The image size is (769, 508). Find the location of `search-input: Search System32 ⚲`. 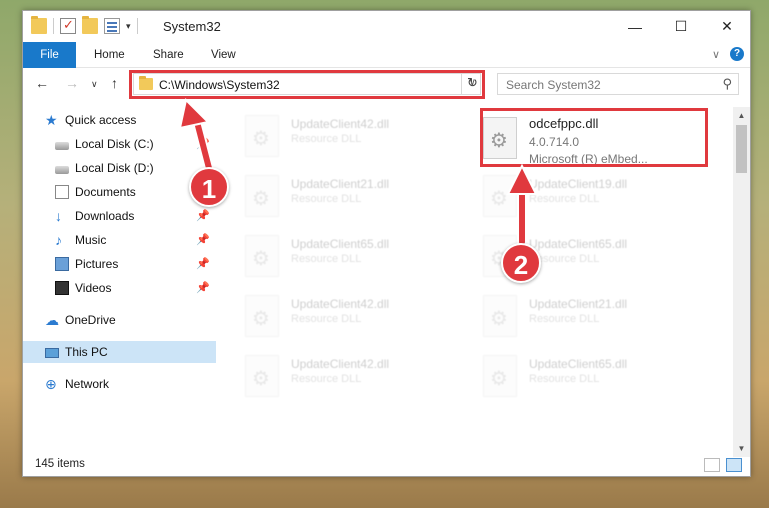

search-input: Search System32 ⚲ is located at coordinates (618, 84).